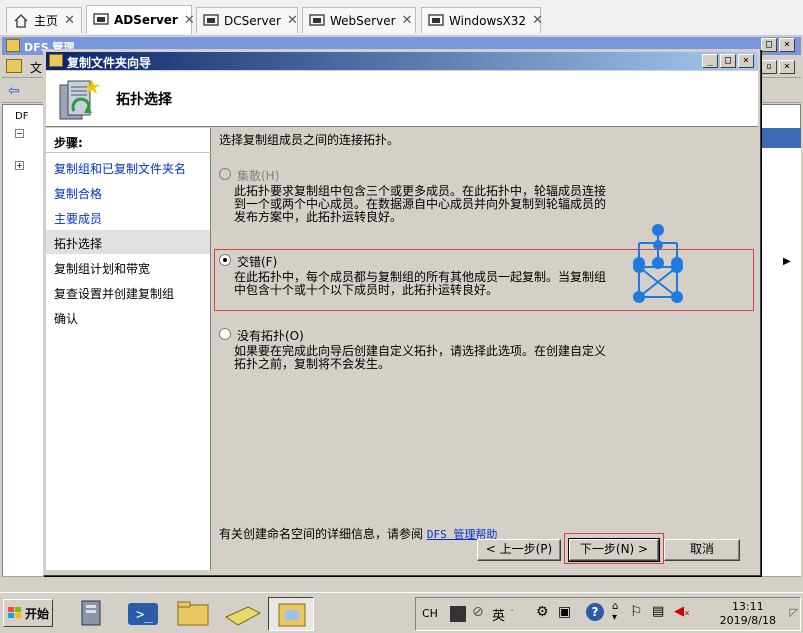 The image size is (803, 633). I want to click on step-replication-group-name: 复制组和已复制文件夹名, so click(120, 168).